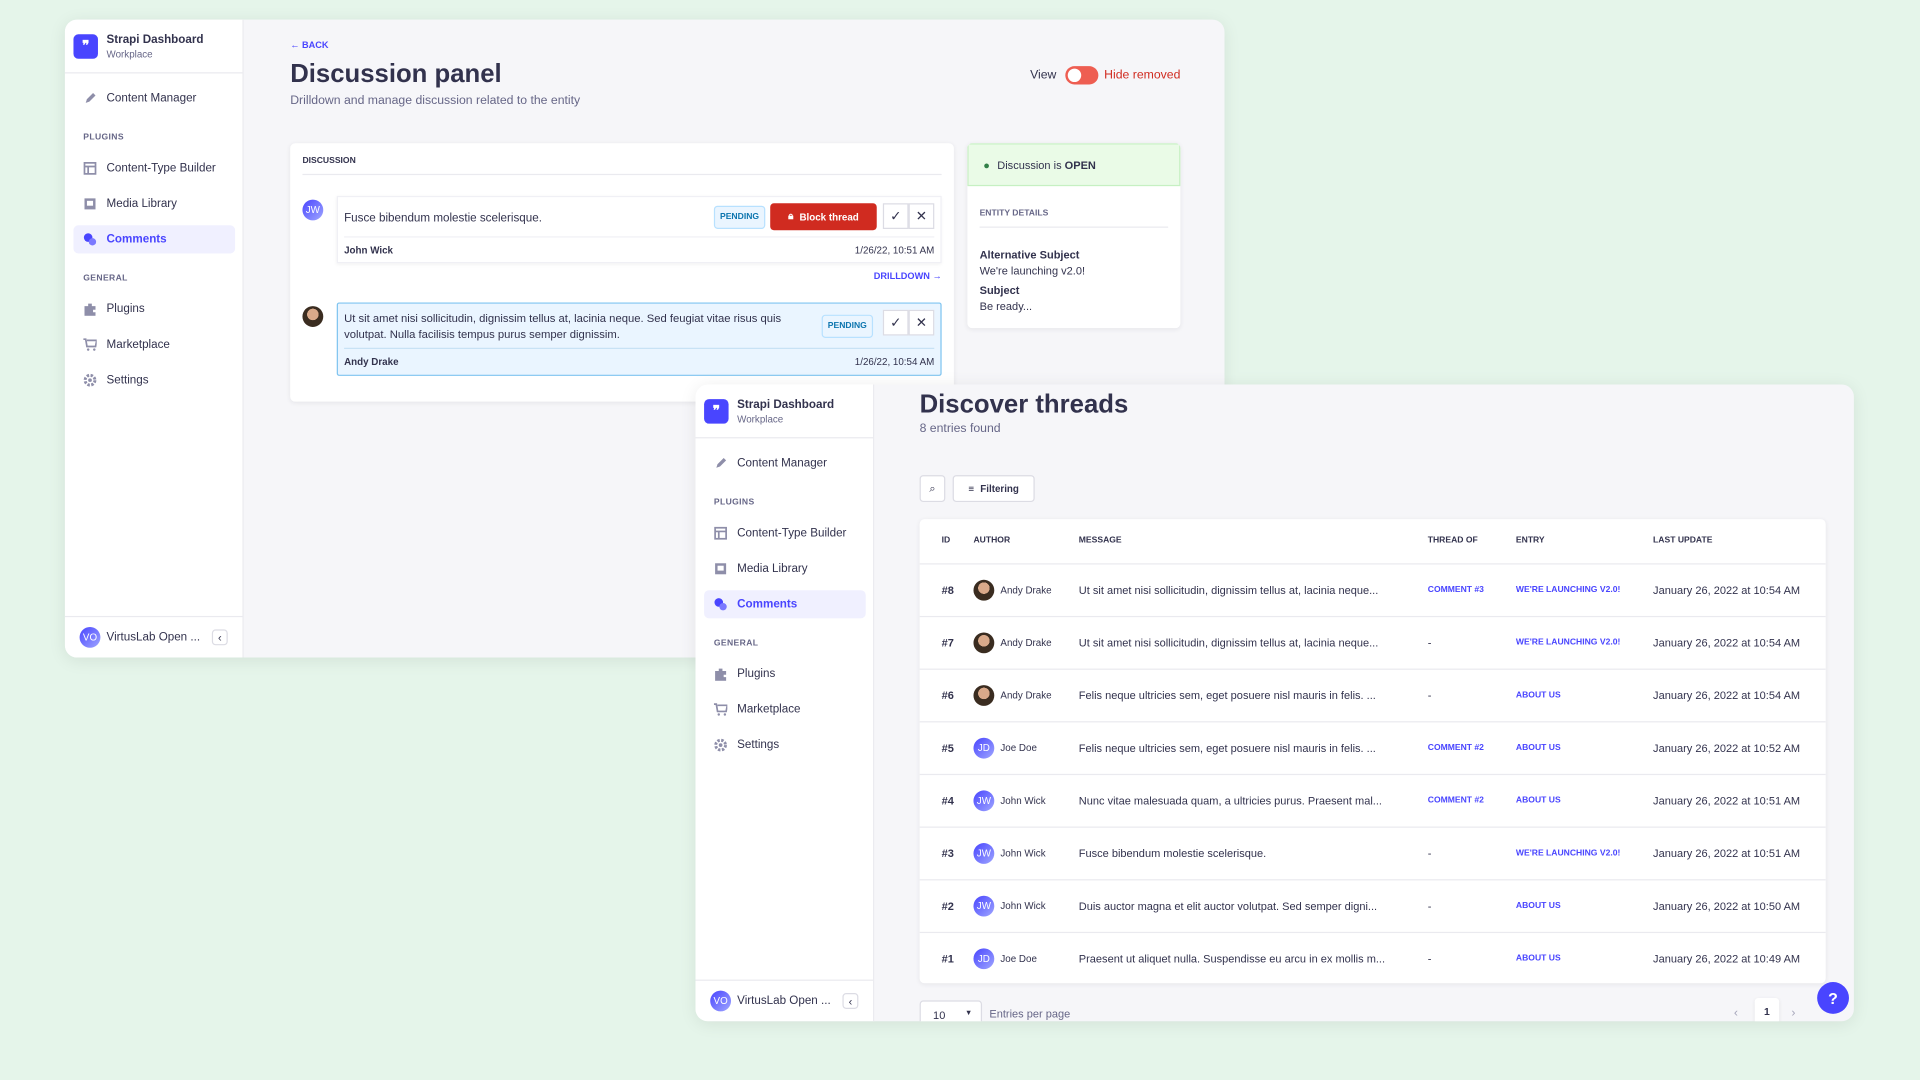 The height and width of the screenshot is (1080, 1920). Describe the element at coordinates (1767, 1009) in the screenshot. I see `page-1-button: 1` at that location.